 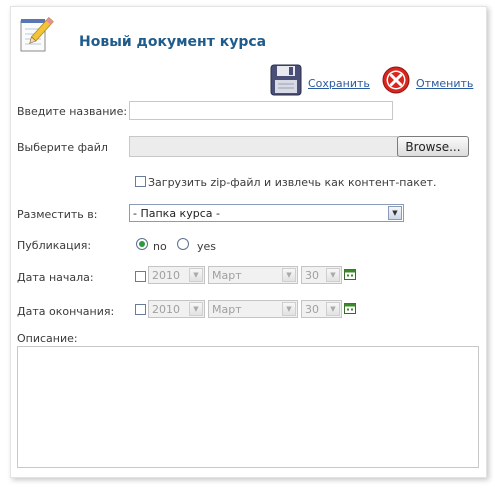 What do you see at coordinates (227, 275) in the screenshot?
I see `start-month-value: Март` at bounding box center [227, 275].